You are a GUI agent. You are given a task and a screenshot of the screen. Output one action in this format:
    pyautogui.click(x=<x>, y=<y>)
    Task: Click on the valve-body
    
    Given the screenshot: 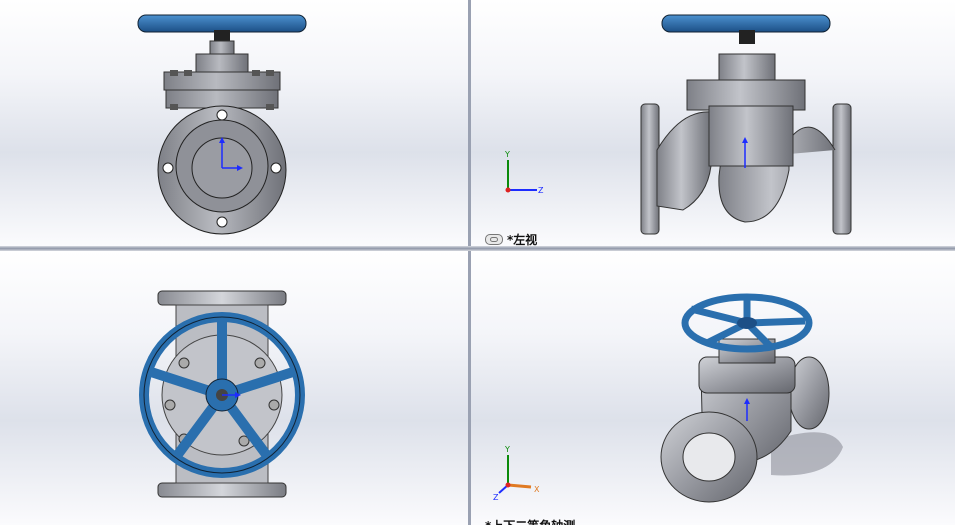 What is the action you would take?
    pyautogui.click(x=684, y=161)
    